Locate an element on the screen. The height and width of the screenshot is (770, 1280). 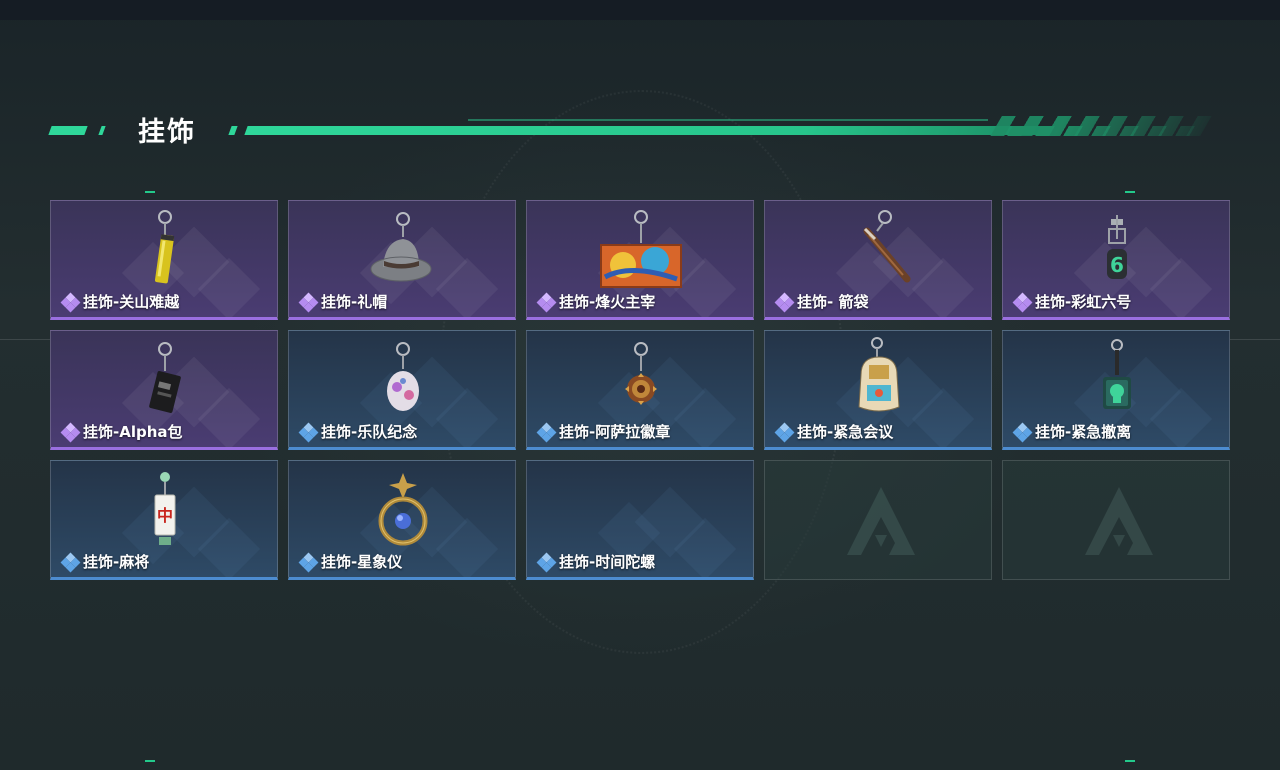
charm-label: 挂饰-烽火主宰 is located at coordinates (596, 301).